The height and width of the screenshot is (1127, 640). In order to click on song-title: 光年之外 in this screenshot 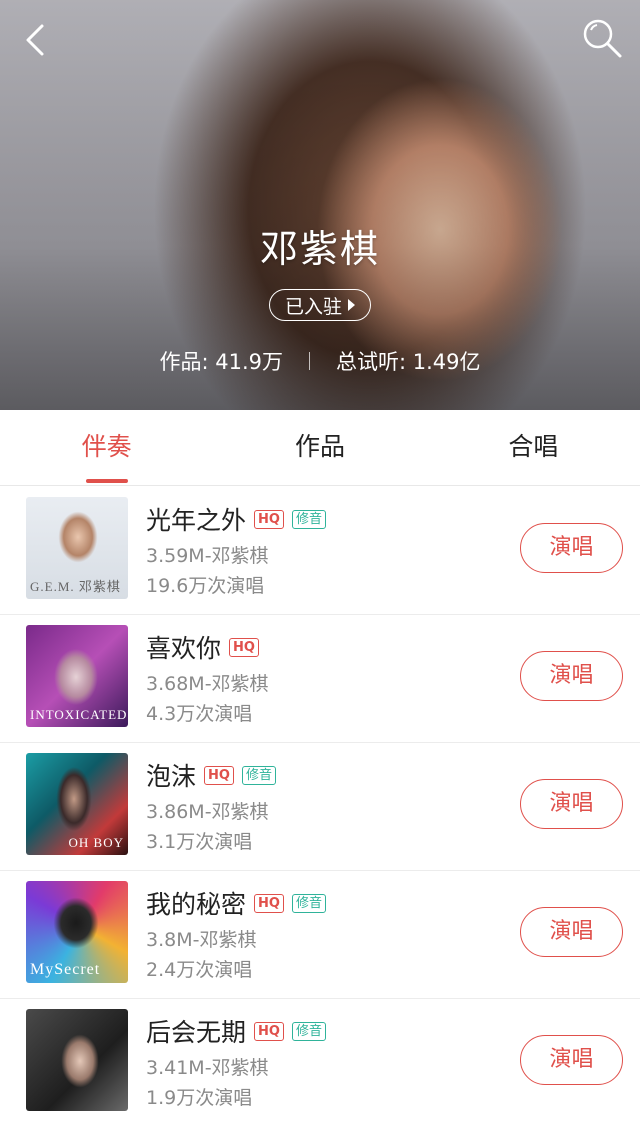, I will do `click(196, 520)`.